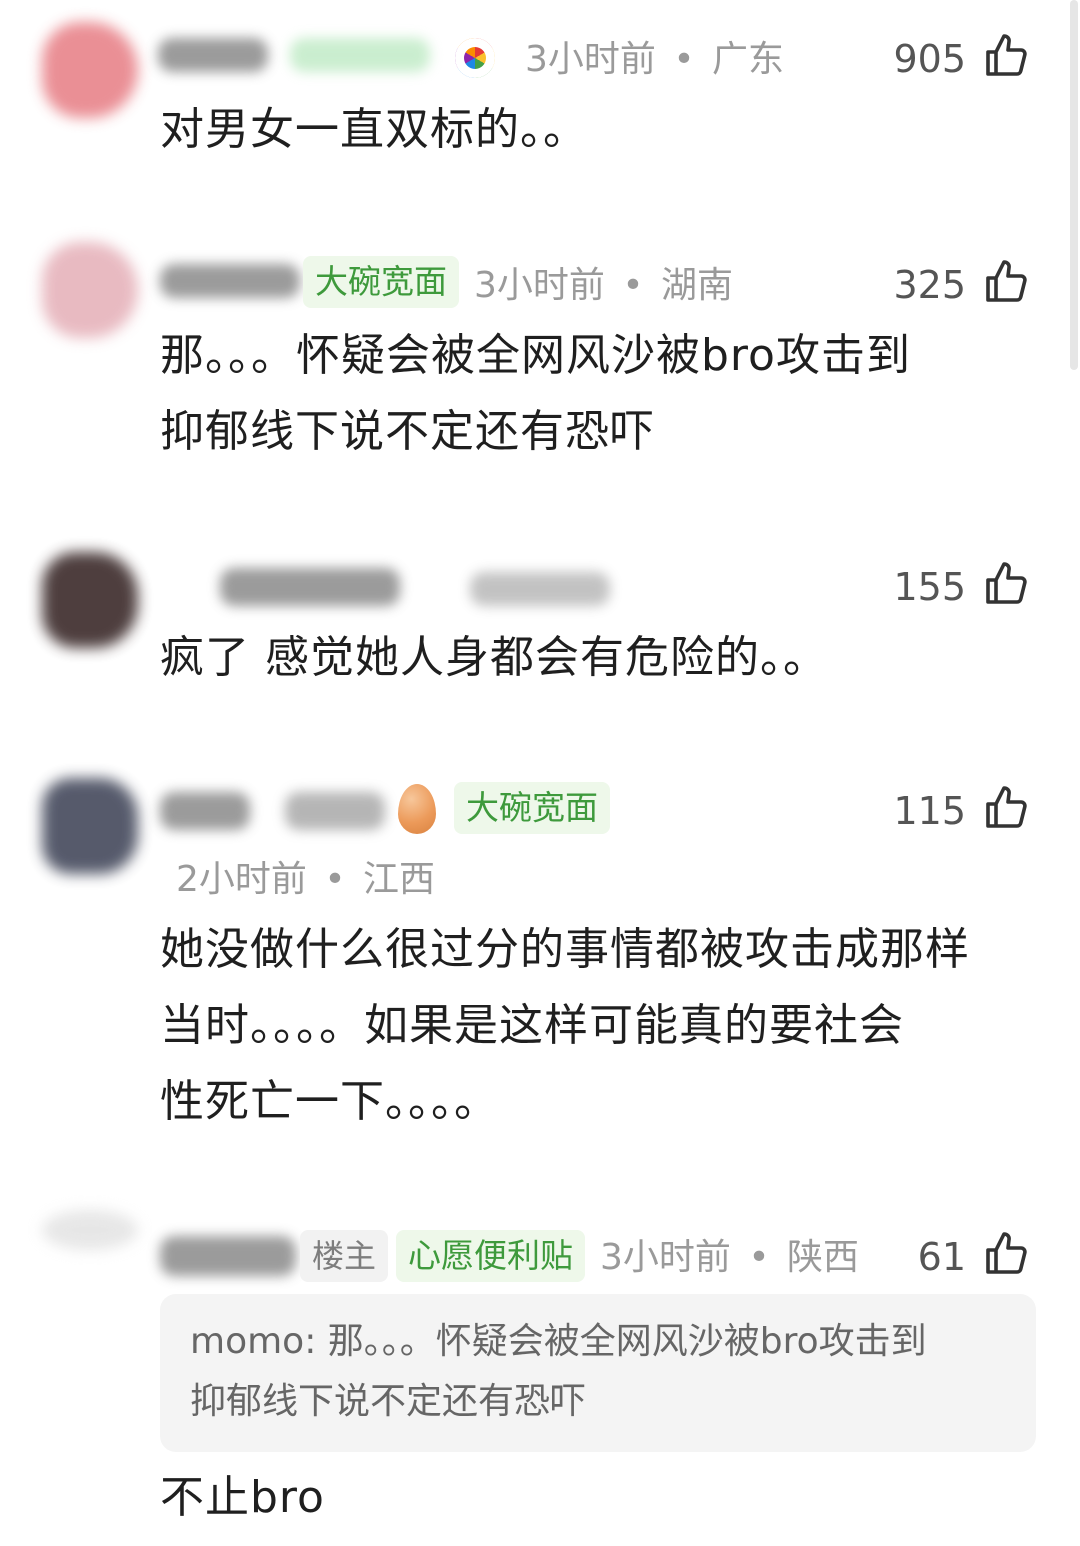  I want to click on comment-item: 3小时前 • 广东 905 对男女一直双标的。。, so click(540, 100).